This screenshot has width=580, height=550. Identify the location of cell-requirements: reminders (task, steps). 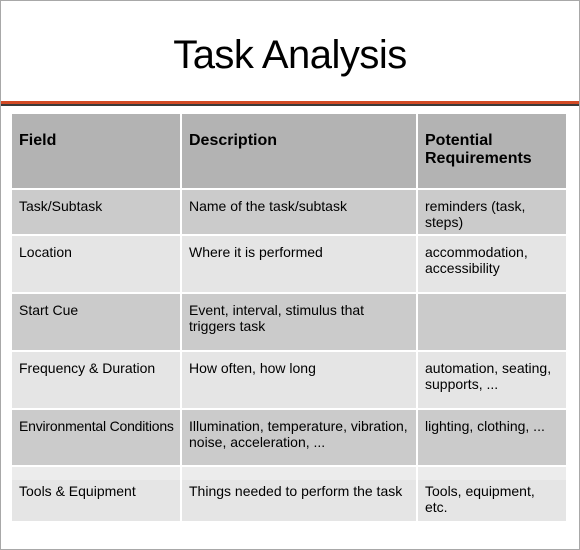
(492, 212).